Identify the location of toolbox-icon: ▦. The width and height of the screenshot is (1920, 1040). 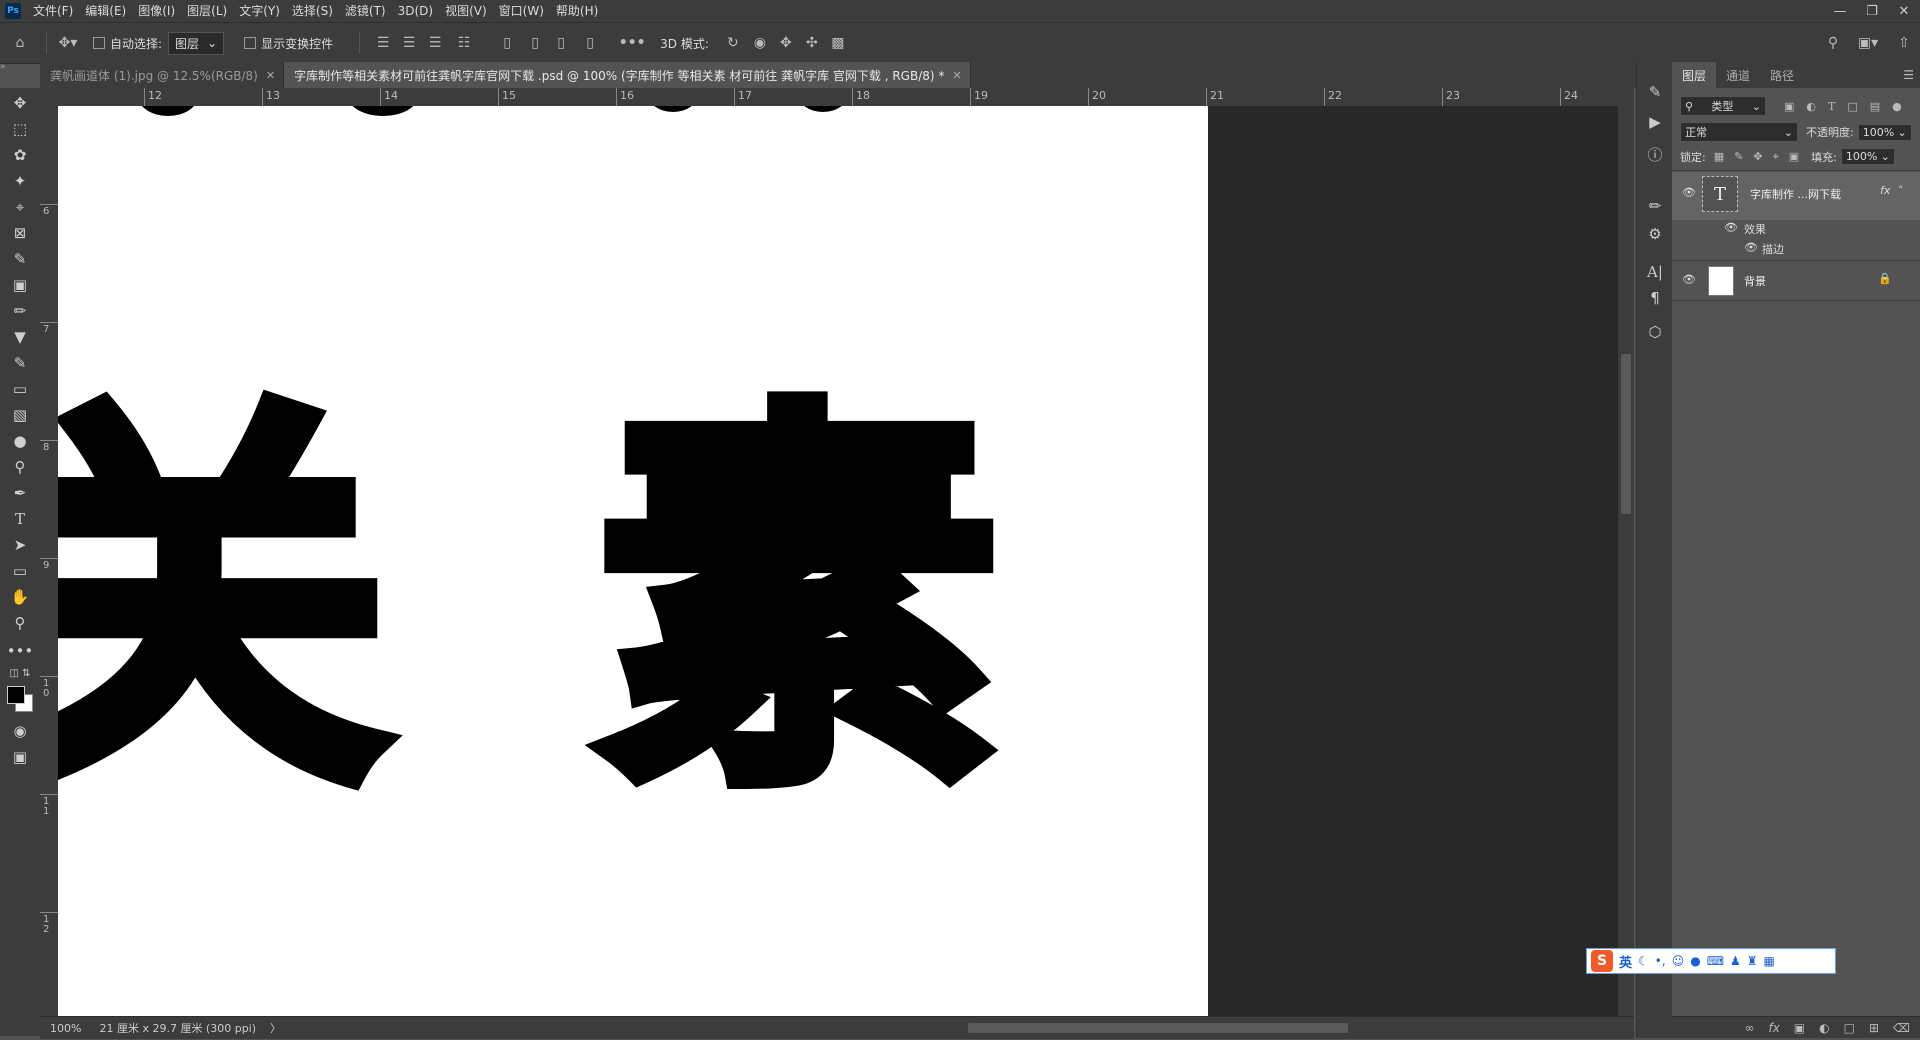
(1769, 961).